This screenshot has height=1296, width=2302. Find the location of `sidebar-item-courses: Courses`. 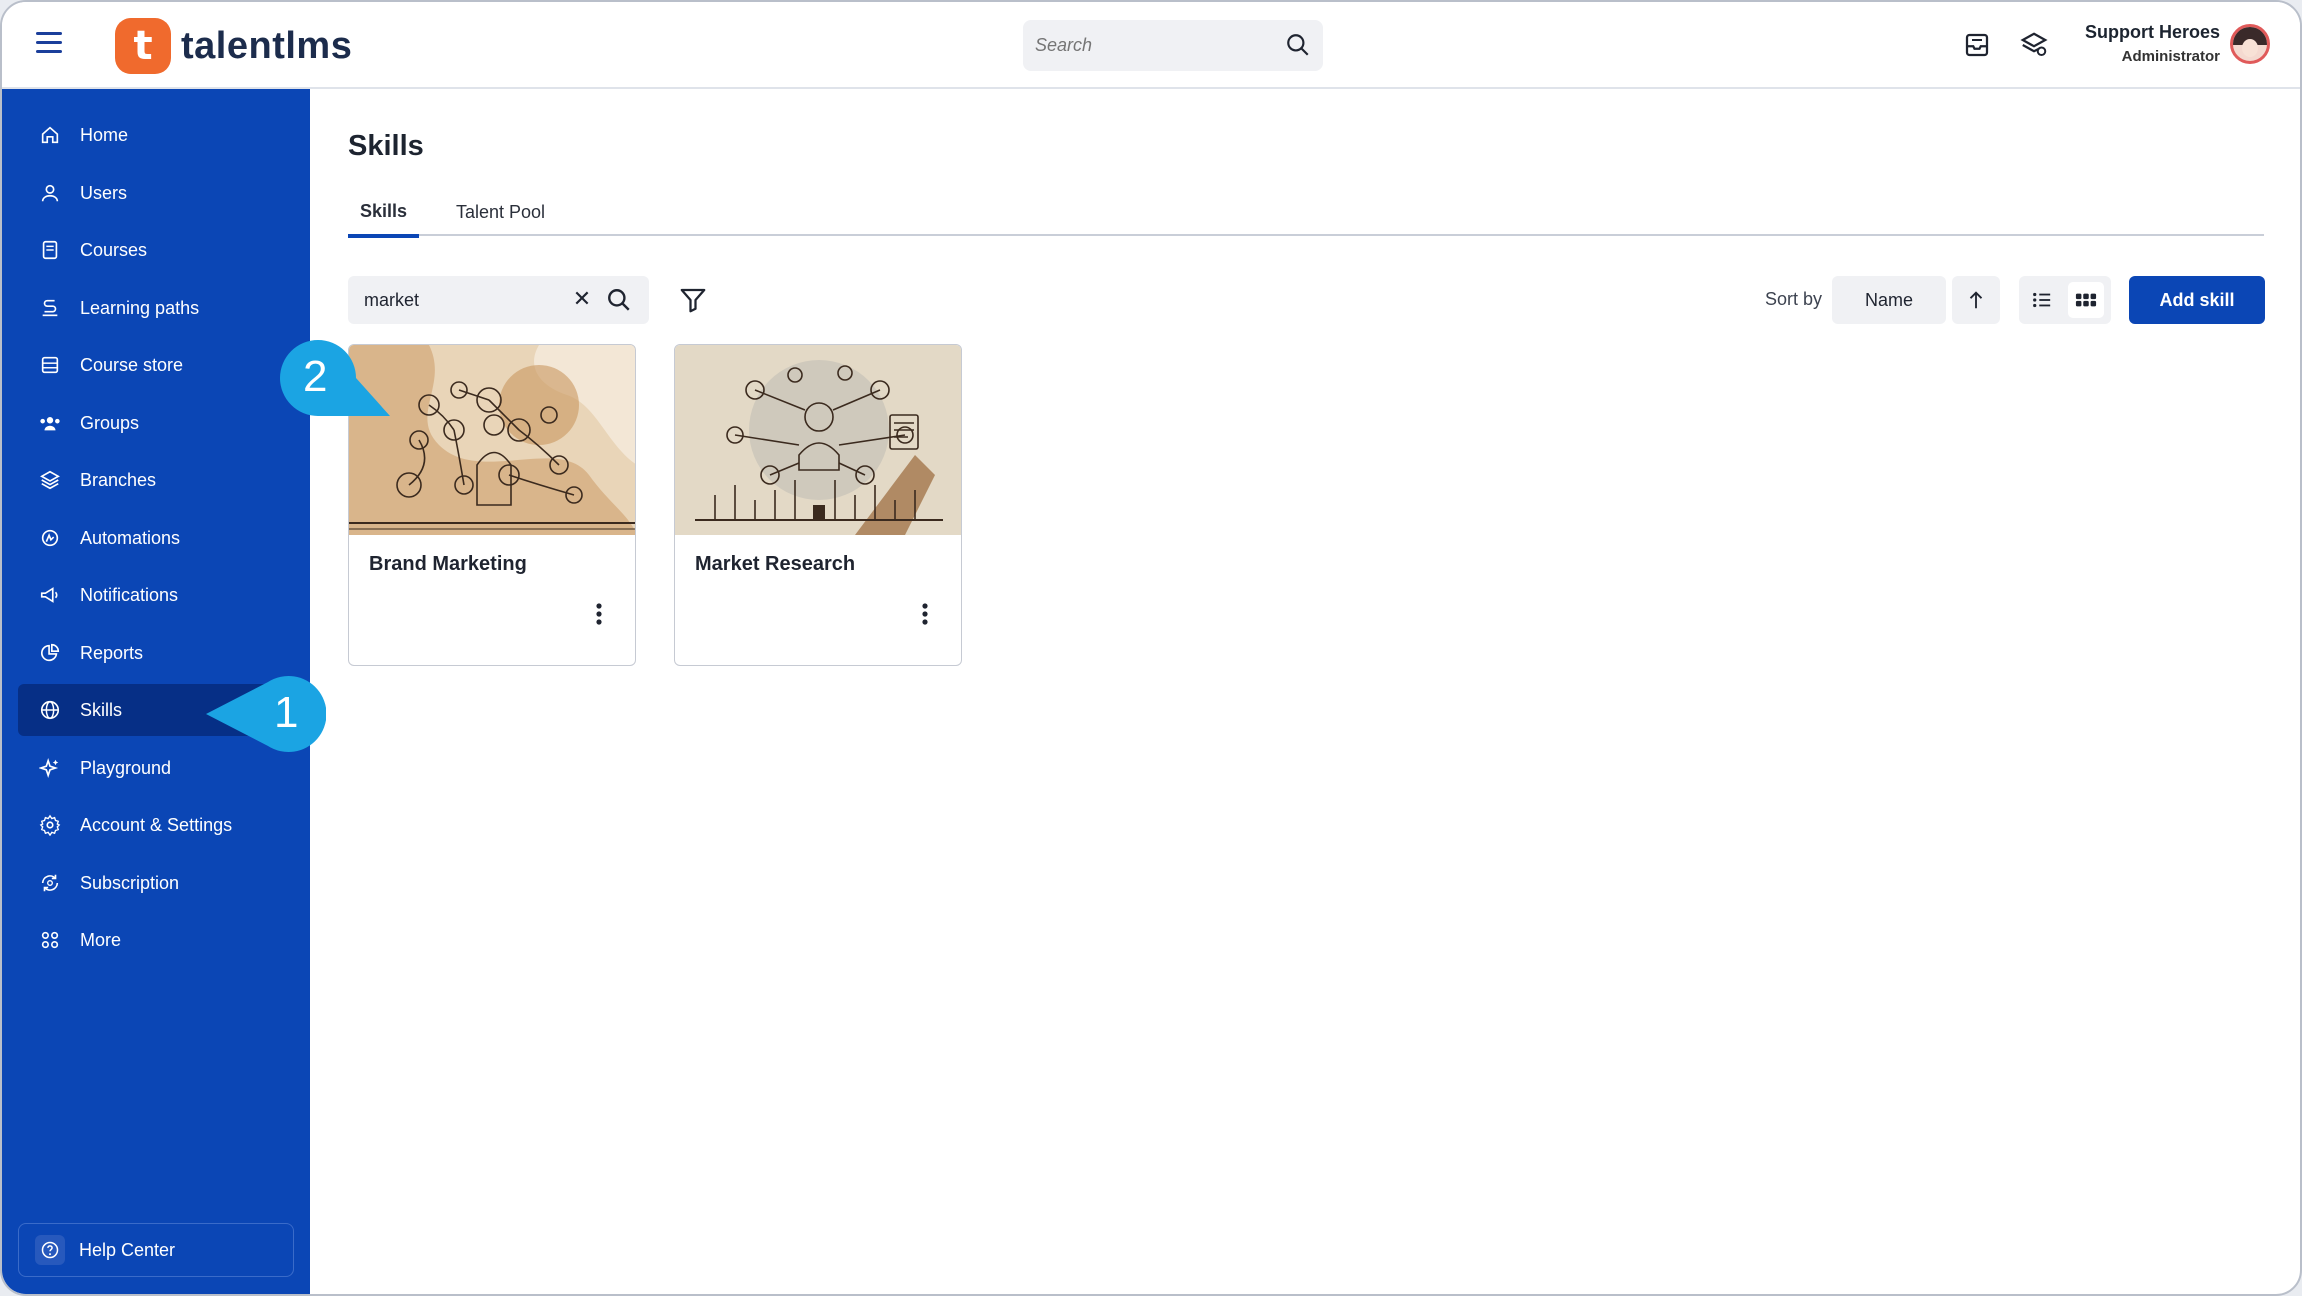

sidebar-item-courses: Courses is located at coordinates (158, 250).